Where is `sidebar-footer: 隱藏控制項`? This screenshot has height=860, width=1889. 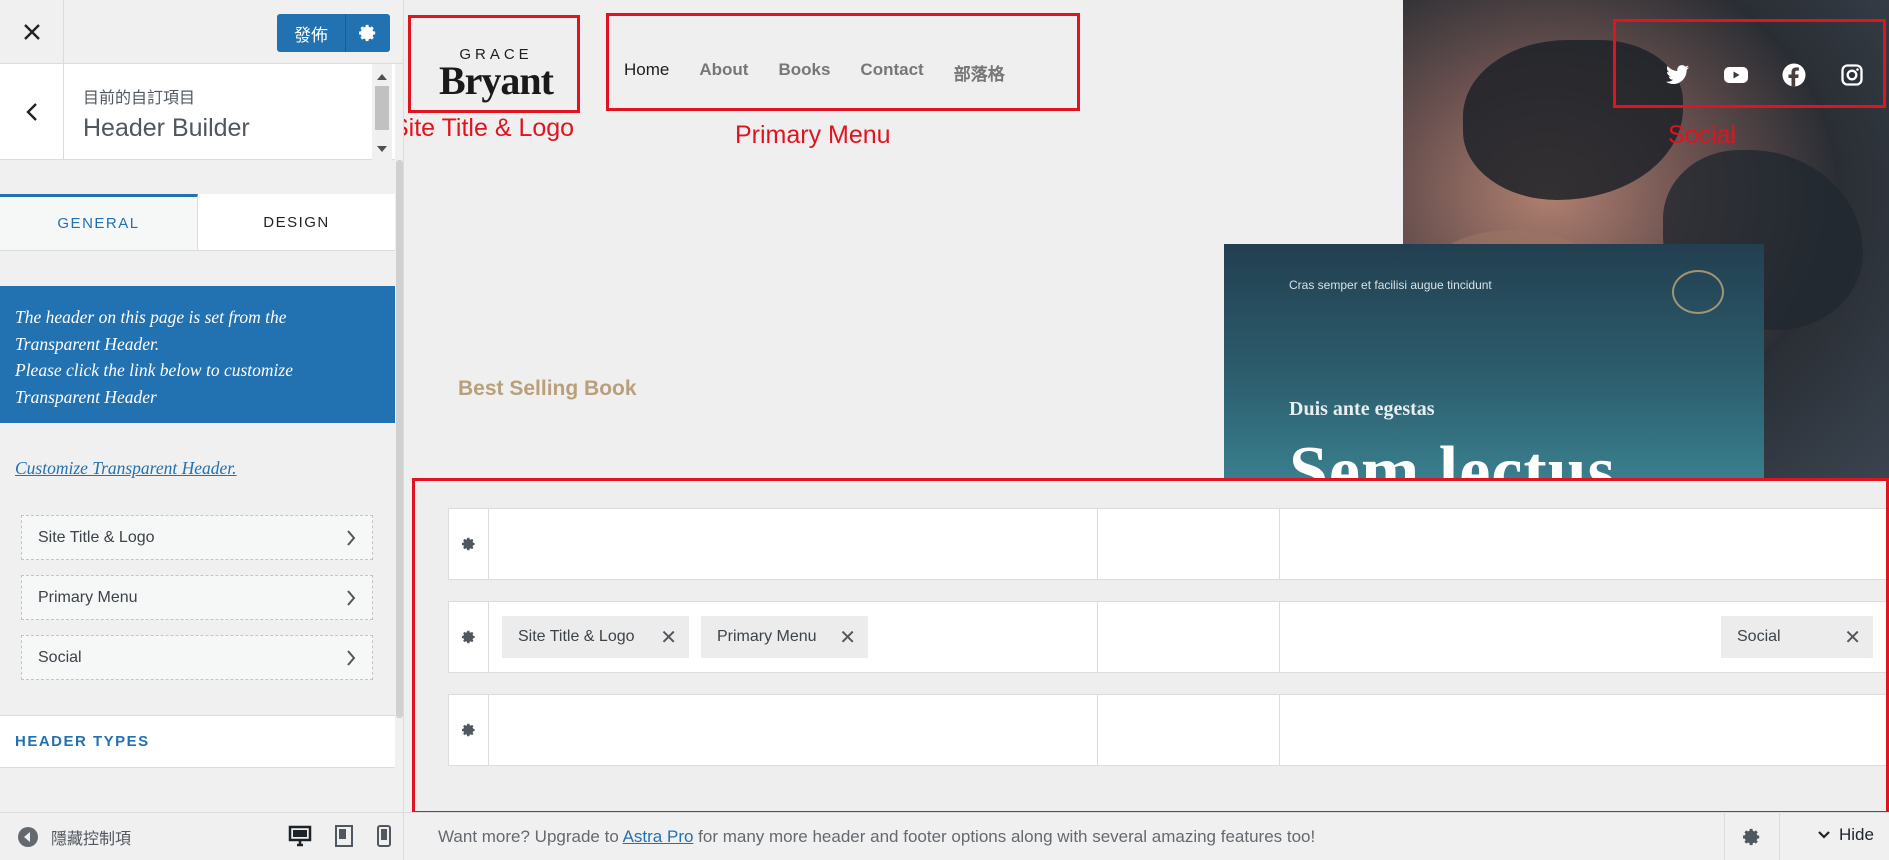 sidebar-footer: 隱藏控制項 is located at coordinates (201, 836).